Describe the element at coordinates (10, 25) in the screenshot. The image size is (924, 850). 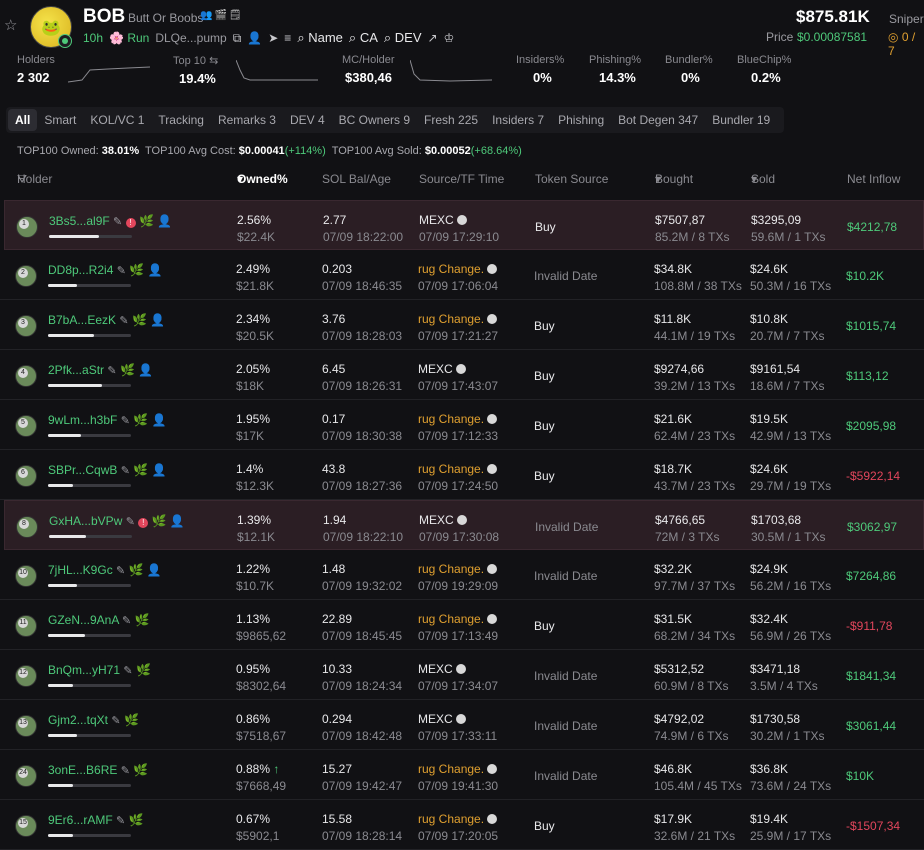
I see `star-icon: ☆` at that location.